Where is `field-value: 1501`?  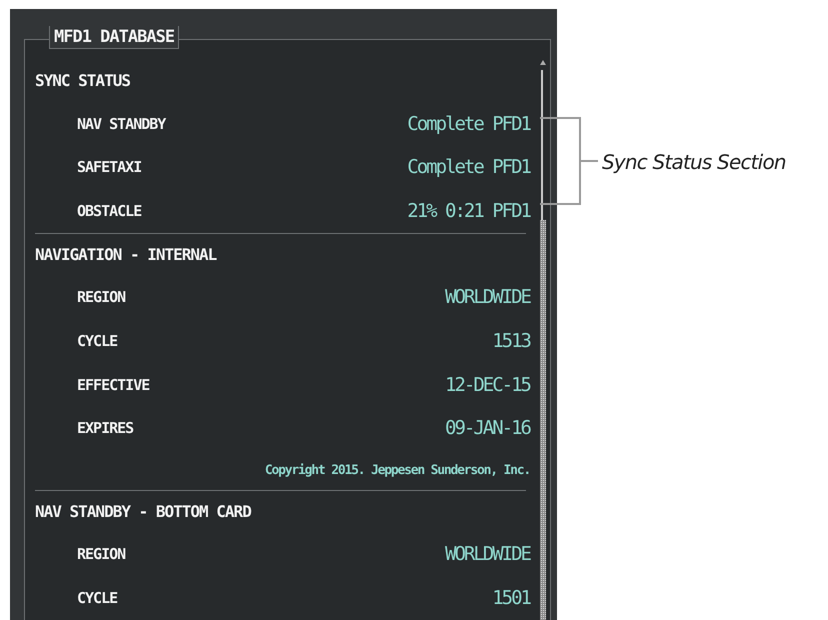 field-value: 1501 is located at coordinates (511, 598).